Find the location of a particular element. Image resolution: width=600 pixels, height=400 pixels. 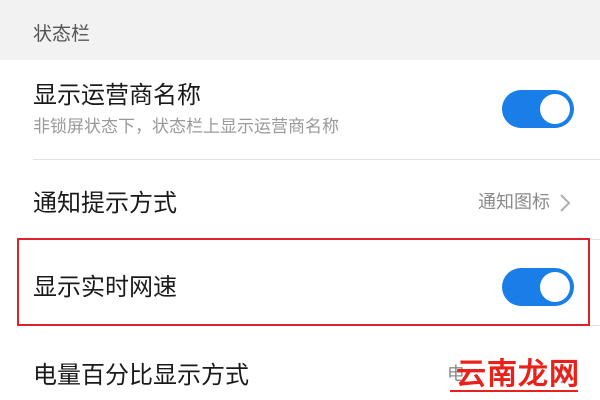

section-title: 状态栏 is located at coordinates (62, 34).